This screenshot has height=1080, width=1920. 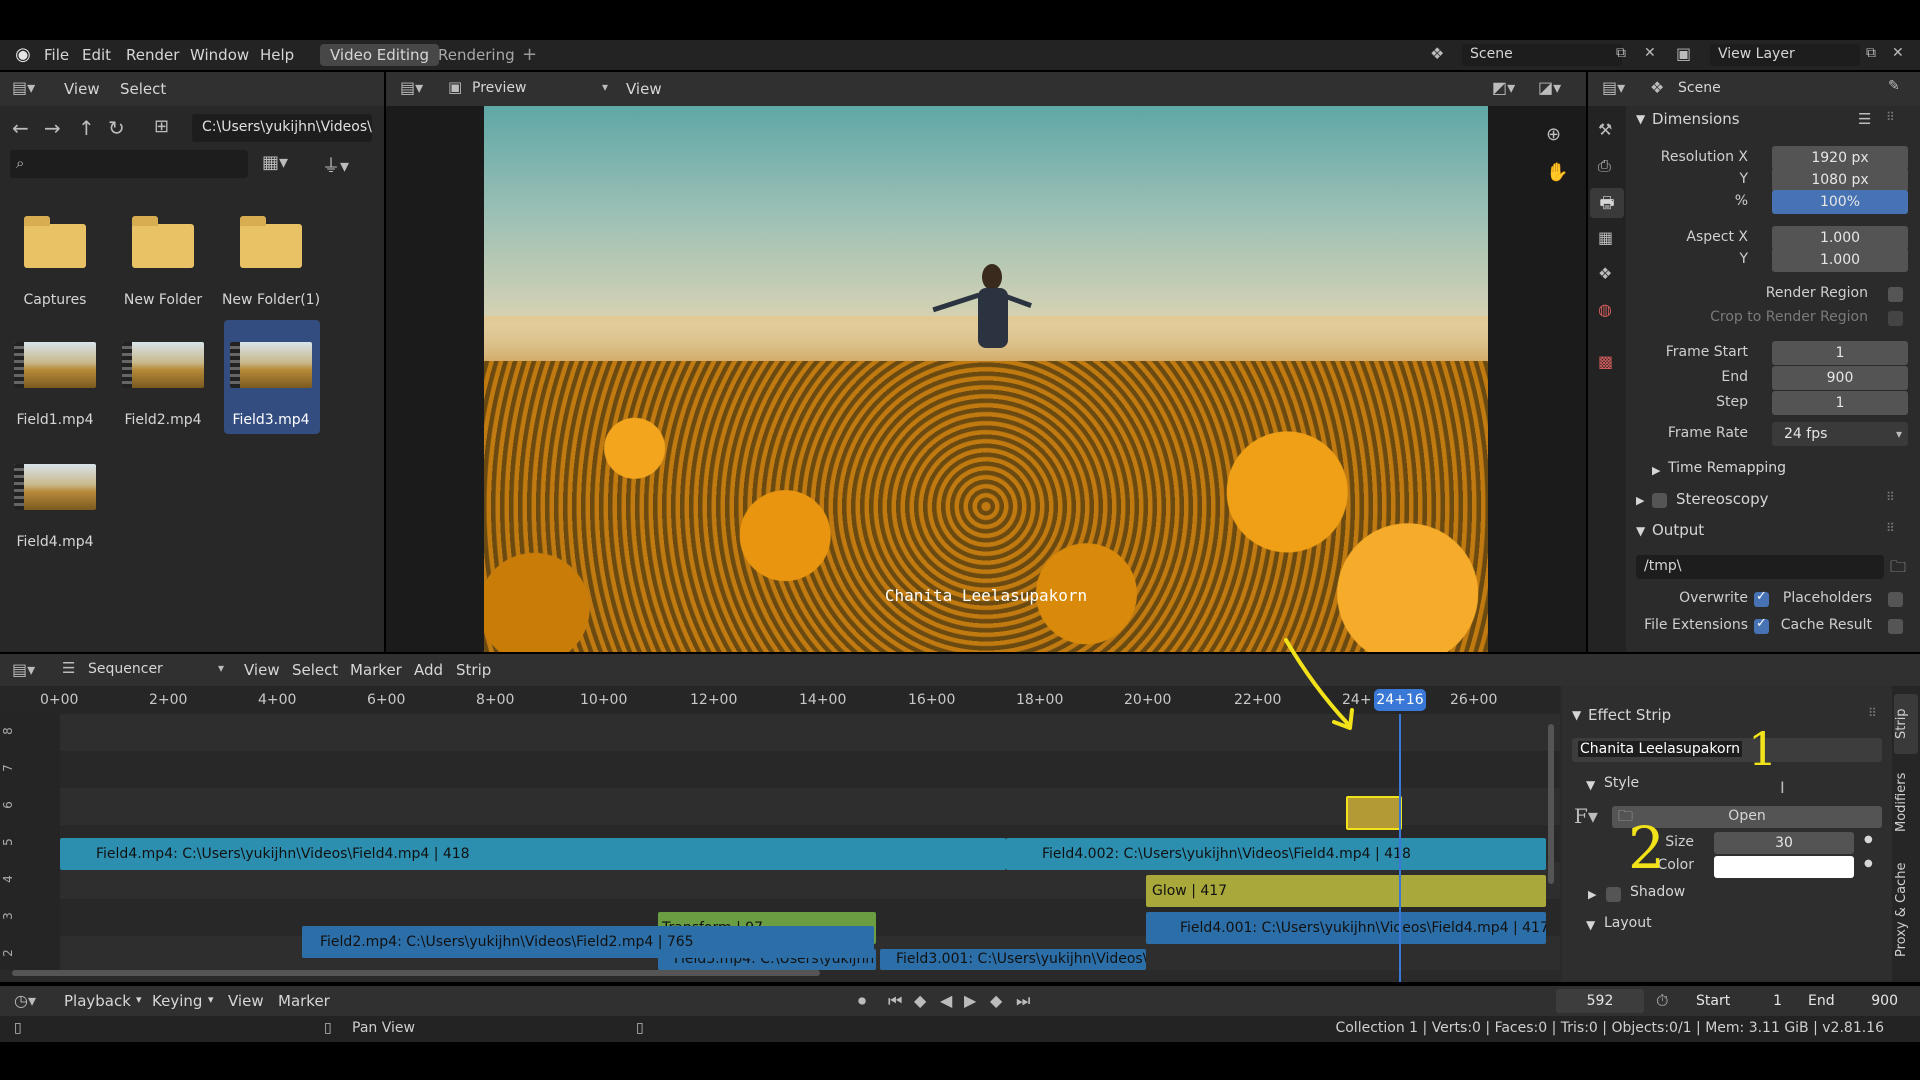 What do you see at coordinates (163, 420) in the screenshot?
I see `file-field2: Field2.mp4` at bounding box center [163, 420].